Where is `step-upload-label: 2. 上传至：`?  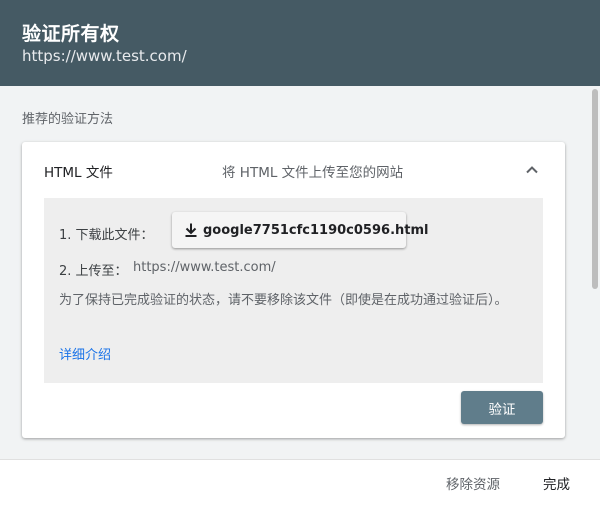 step-upload-label: 2. 上传至： is located at coordinates (93, 271).